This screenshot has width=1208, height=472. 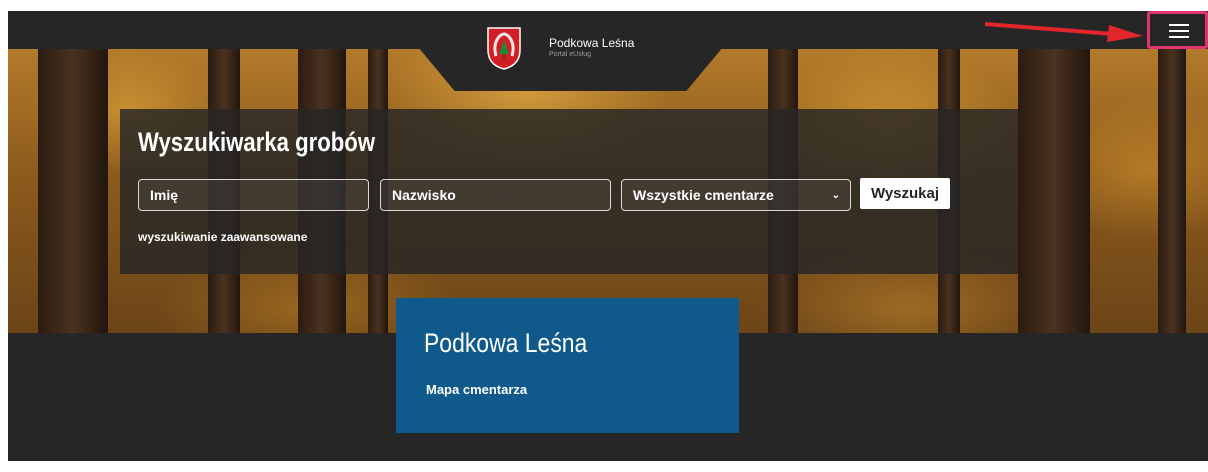 I want to click on advanced-search-link: wyszukiwanie zaawansowane, so click(x=222, y=237).